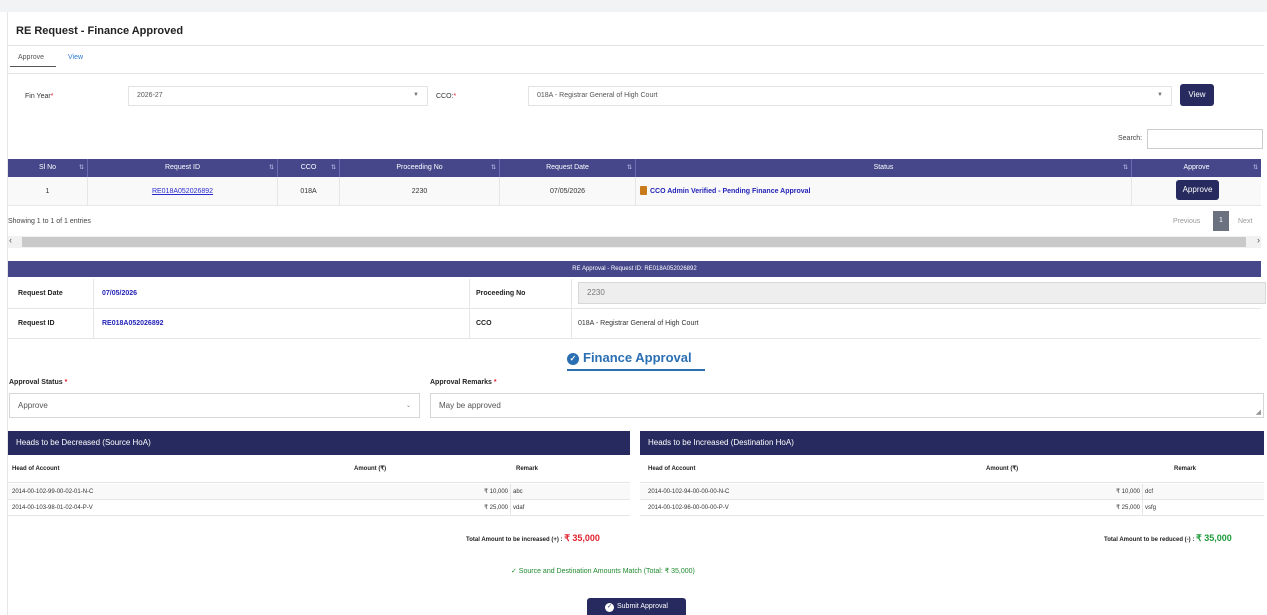 Image resolution: width=1267 pixels, height=615 pixels. Describe the element at coordinates (120, 293) in the screenshot. I see `request-date-value: 07/05/2026` at that location.